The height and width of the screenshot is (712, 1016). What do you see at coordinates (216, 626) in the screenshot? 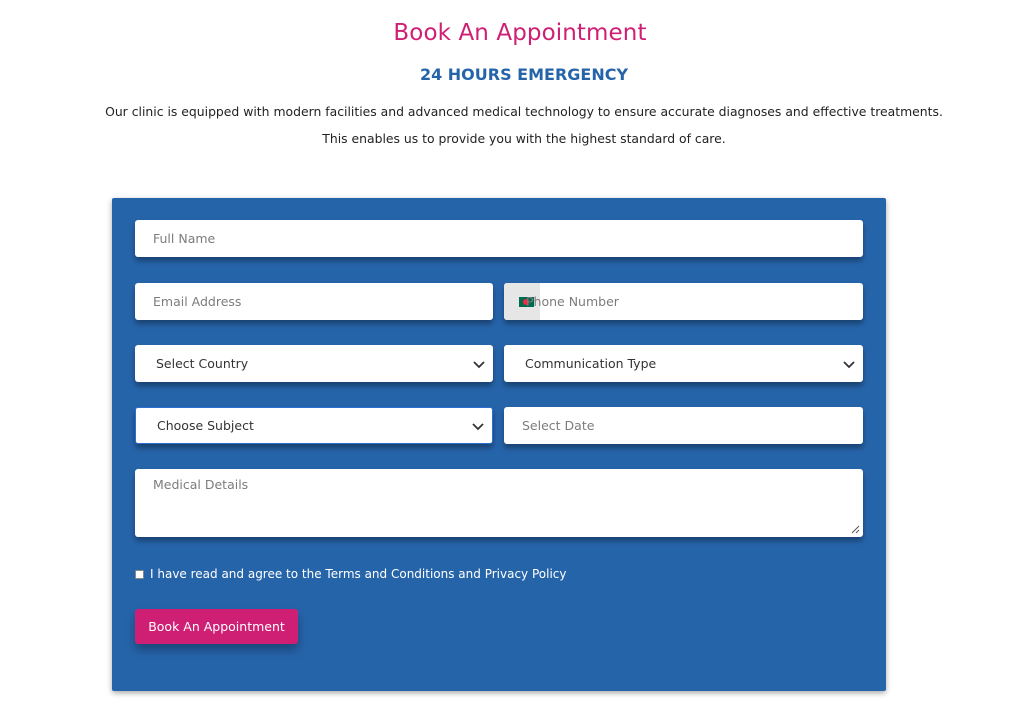
I see `book-appointment-button: Book An Appointment` at bounding box center [216, 626].